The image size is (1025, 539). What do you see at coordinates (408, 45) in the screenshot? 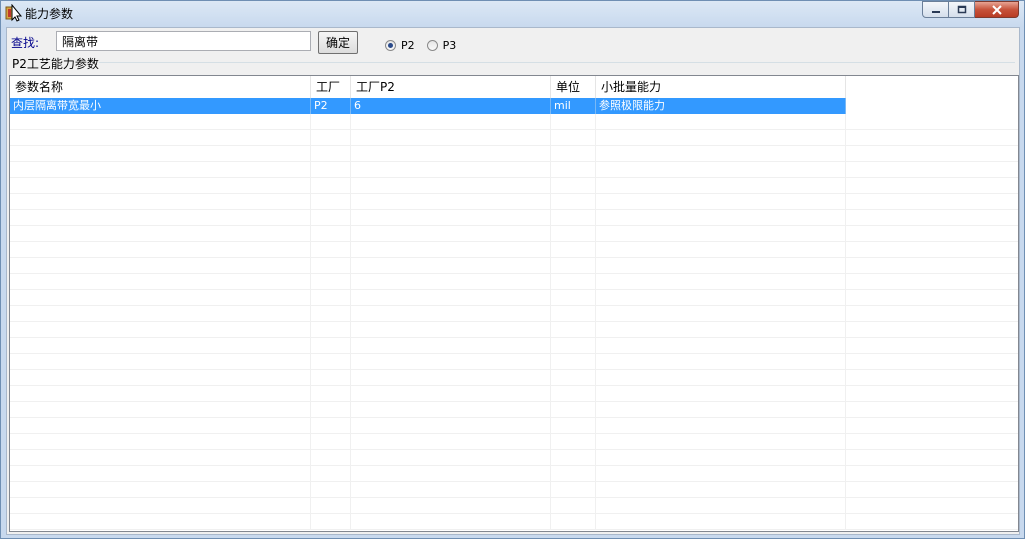
I see `radio-p2-label: P2` at bounding box center [408, 45].